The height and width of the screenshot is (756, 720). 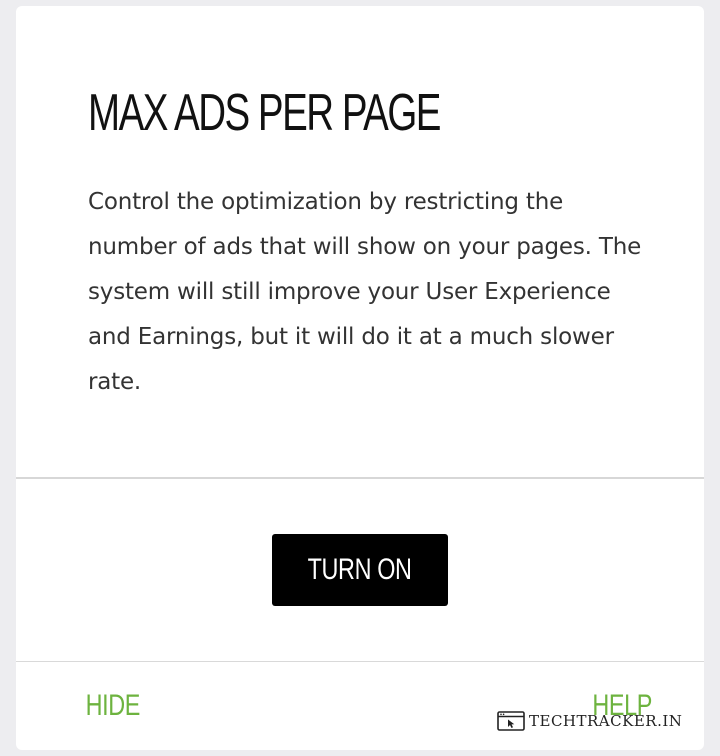 I want to click on browser-window-icon, so click(x=511, y=721).